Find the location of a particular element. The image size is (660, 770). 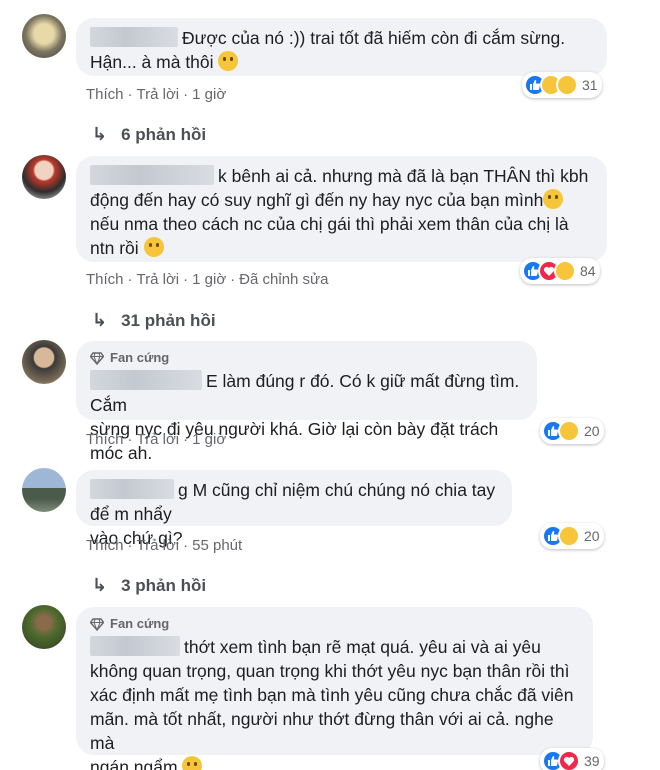

tired-face-emoji-icon is located at coordinates (228, 61).